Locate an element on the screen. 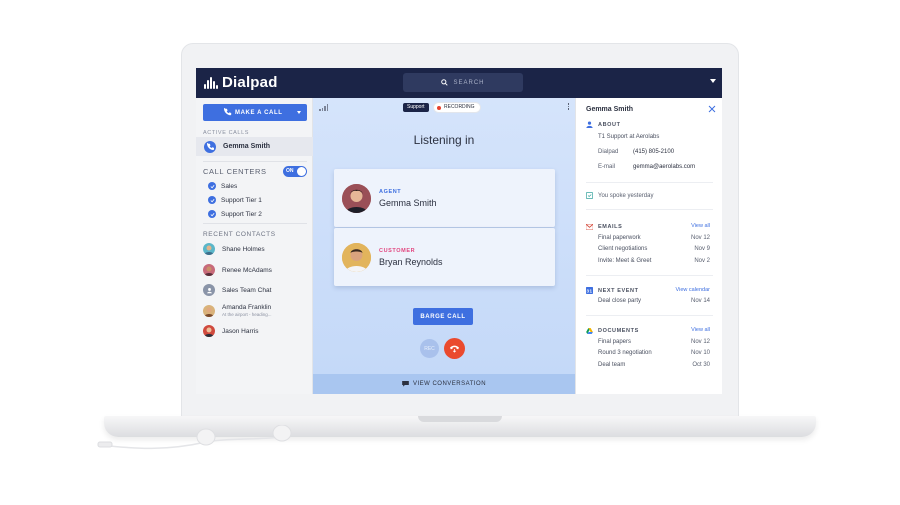 The image size is (900, 505). last-spoke-note: You spoke yesterday is located at coordinates (619, 195).